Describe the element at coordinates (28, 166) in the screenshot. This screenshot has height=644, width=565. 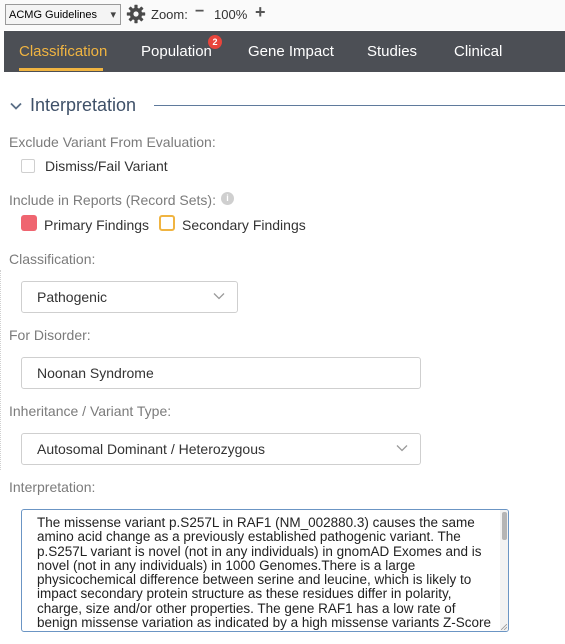
I see `dismiss-variant-checkbox` at that location.